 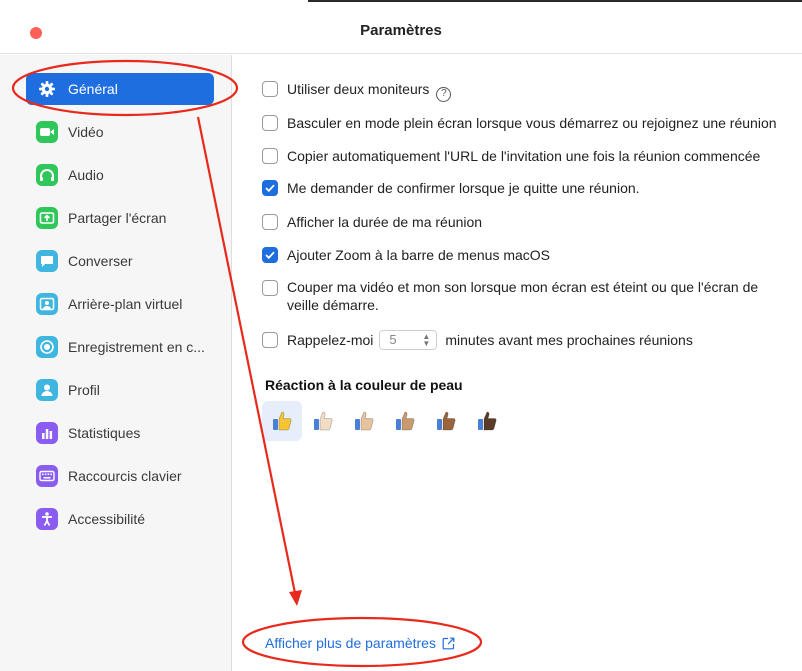 I want to click on sidebar-item-virtual-background: Arrière-plan virtuel, so click(x=120, y=304).